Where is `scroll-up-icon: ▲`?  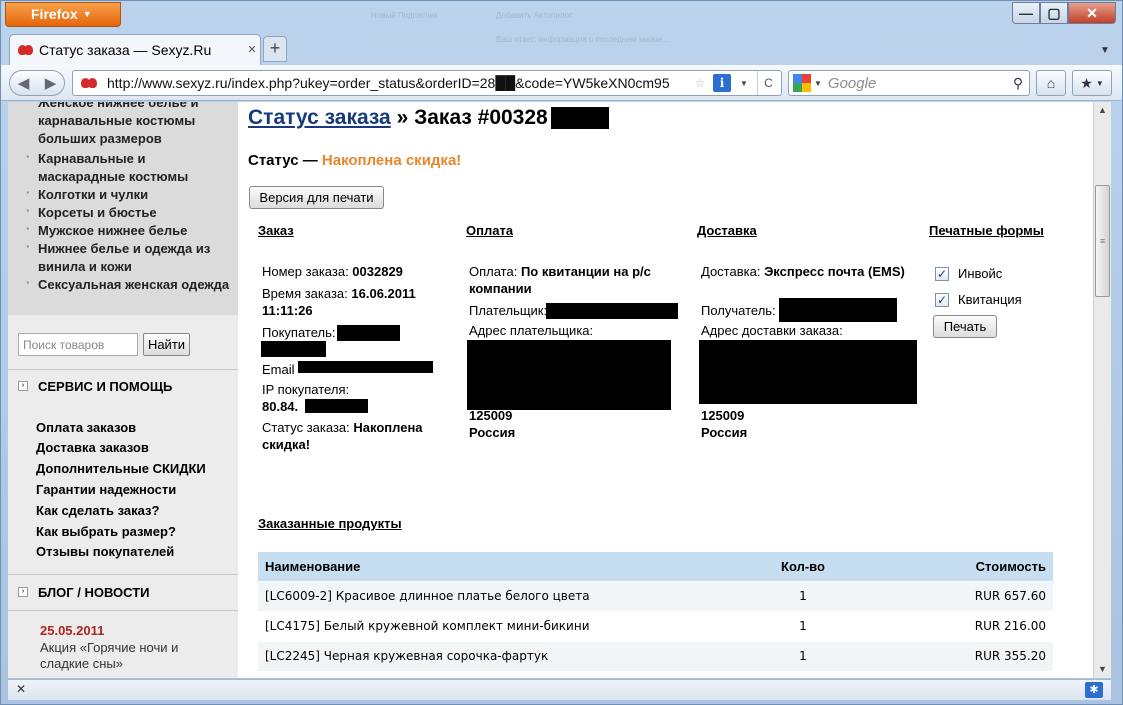
scroll-up-icon: ▲ is located at coordinates (1102, 110).